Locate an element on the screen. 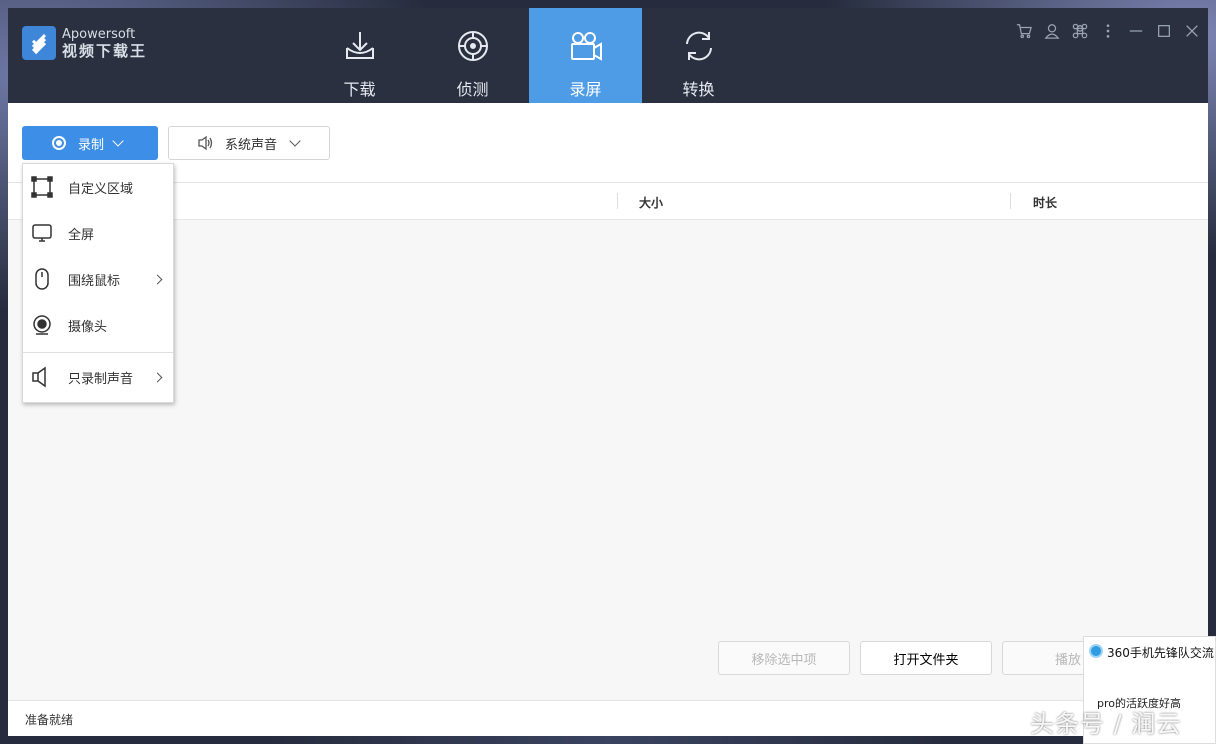 The width and height of the screenshot is (1216, 744). status-bar: 准备就绪 is located at coordinates (608, 718).